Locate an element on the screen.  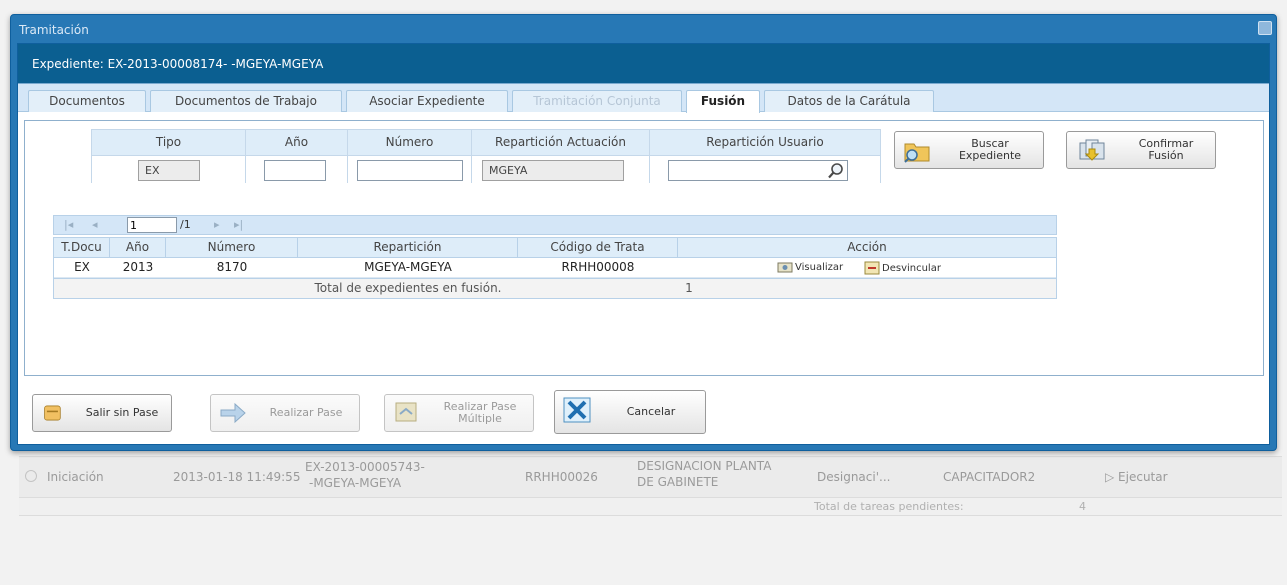
header-reparticion-actuacion-label: Repartición Actuación is located at coordinates (560, 142).